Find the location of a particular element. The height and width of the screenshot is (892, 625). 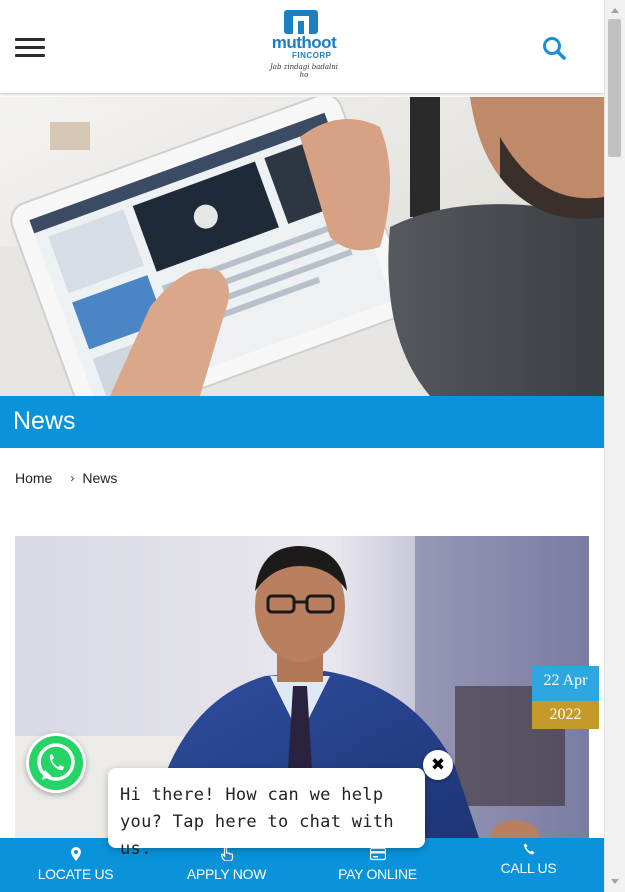

logo-sub-text: FINCORP is located at coordinates (312, 55).